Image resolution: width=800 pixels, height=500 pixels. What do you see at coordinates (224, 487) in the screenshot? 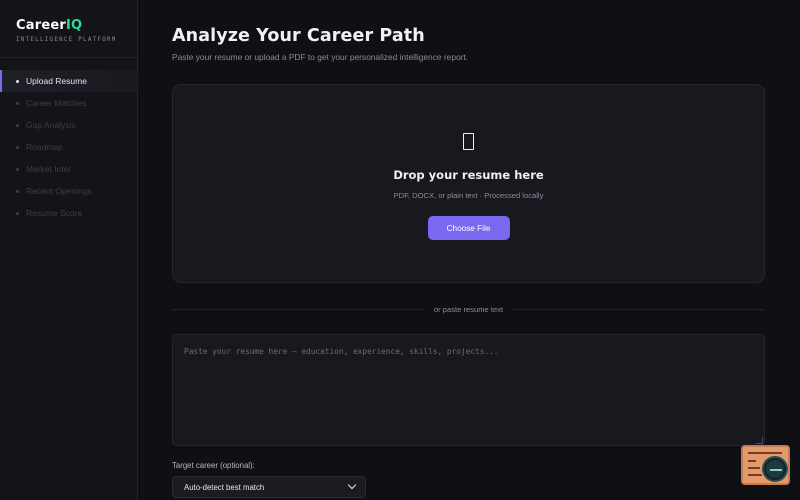
I see `target-career-value: Auto-detect best match` at bounding box center [224, 487].